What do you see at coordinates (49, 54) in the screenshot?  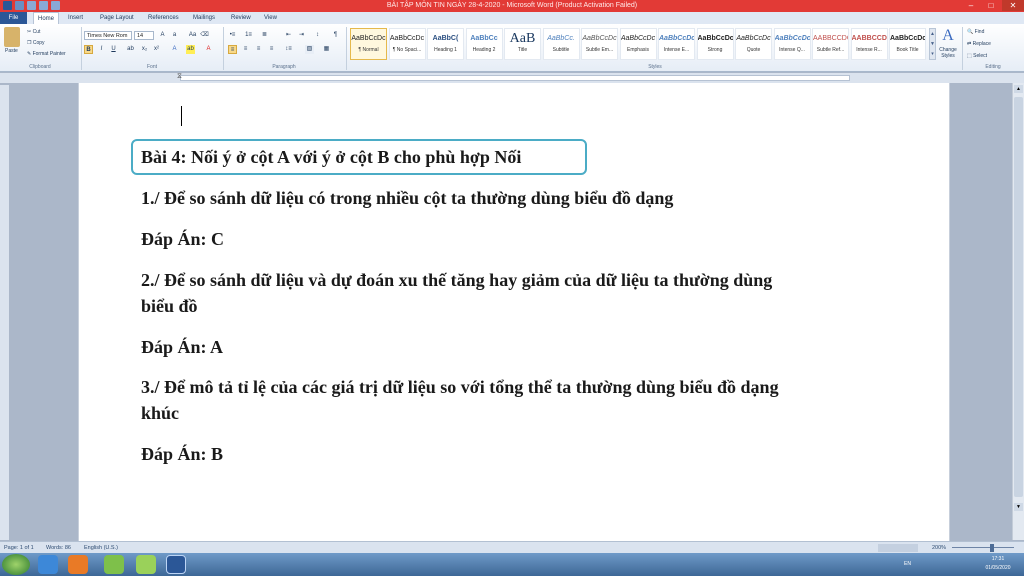 I see `format-painter-label: Format Painter` at bounding box center [49, 54].